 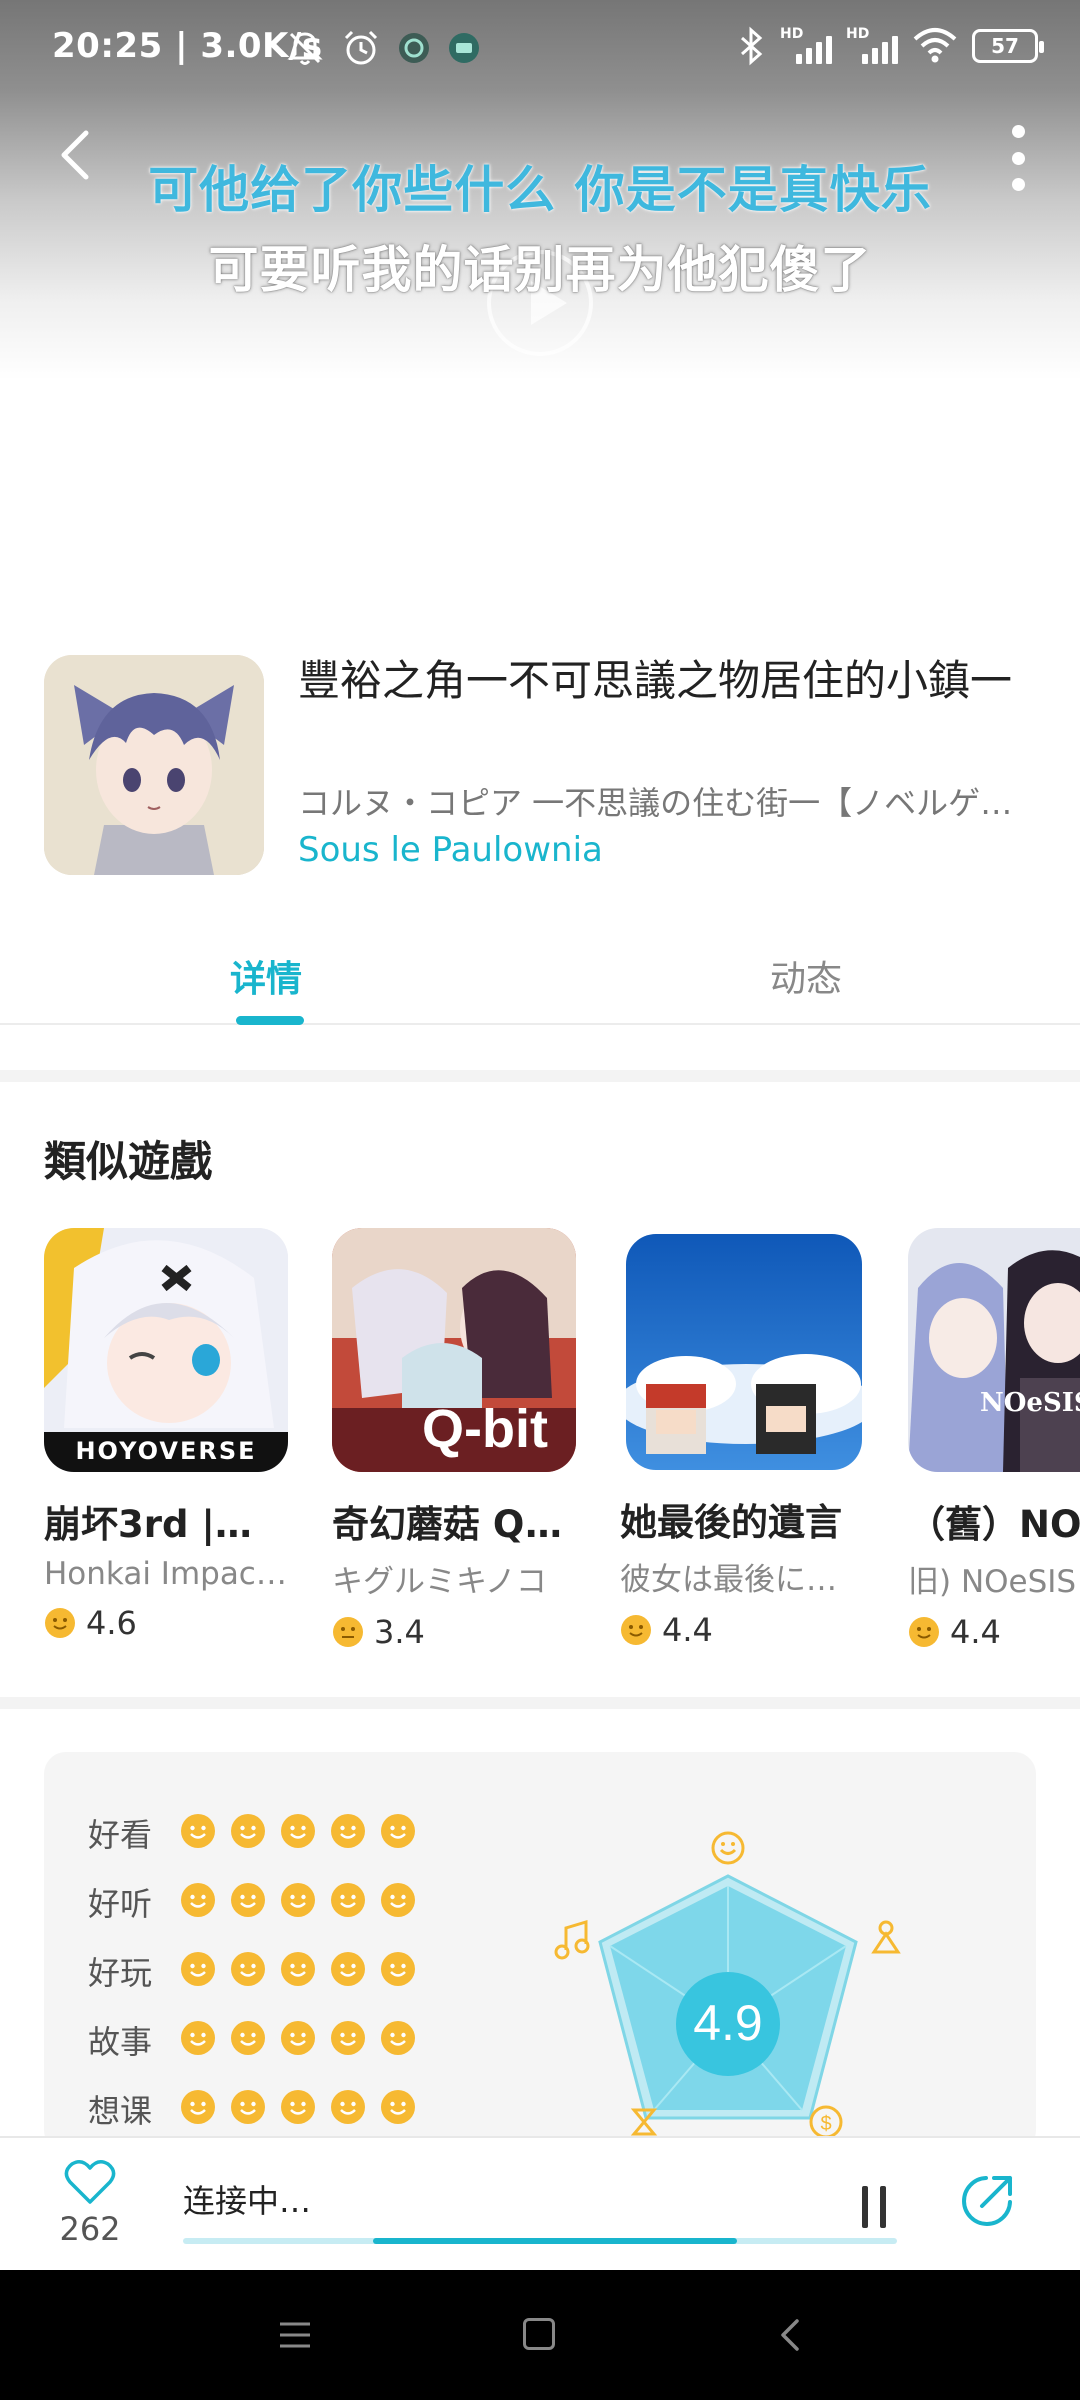 What do you see at coordinates (414, 48) in the screenshot?
I see `app-notification-icon` at bounding box center [414, 48].